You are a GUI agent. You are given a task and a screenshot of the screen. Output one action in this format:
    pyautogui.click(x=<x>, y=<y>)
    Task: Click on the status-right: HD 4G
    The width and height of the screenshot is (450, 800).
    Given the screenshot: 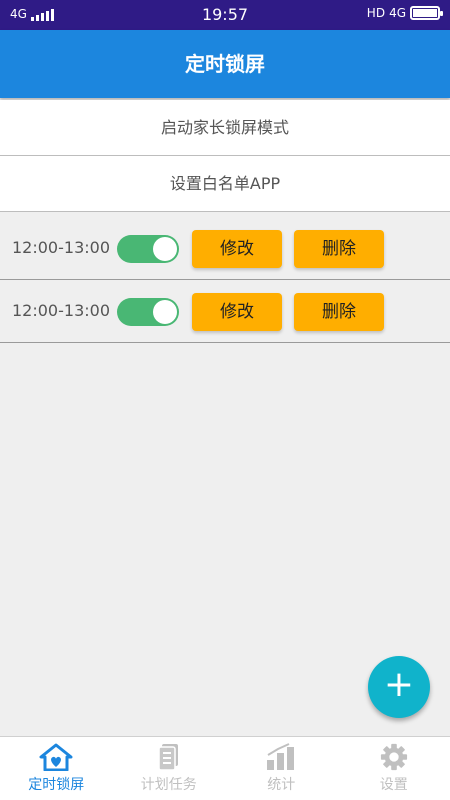 What is the action you would take?
    pyautogui.click(x=404, y=13)
    